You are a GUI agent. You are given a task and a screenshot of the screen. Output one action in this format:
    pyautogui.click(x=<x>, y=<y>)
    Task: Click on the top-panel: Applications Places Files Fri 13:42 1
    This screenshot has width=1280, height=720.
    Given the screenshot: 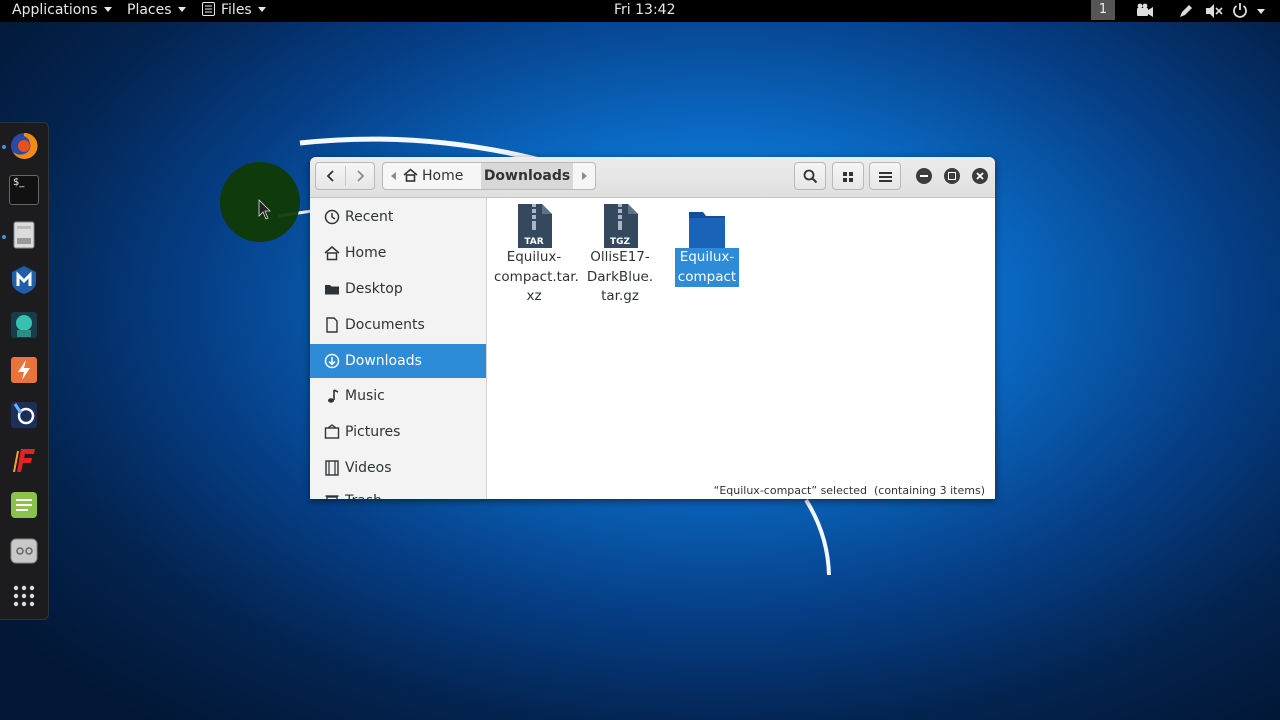 What is the action you would take?
    pyautogui.click(x=640, y=11)
    